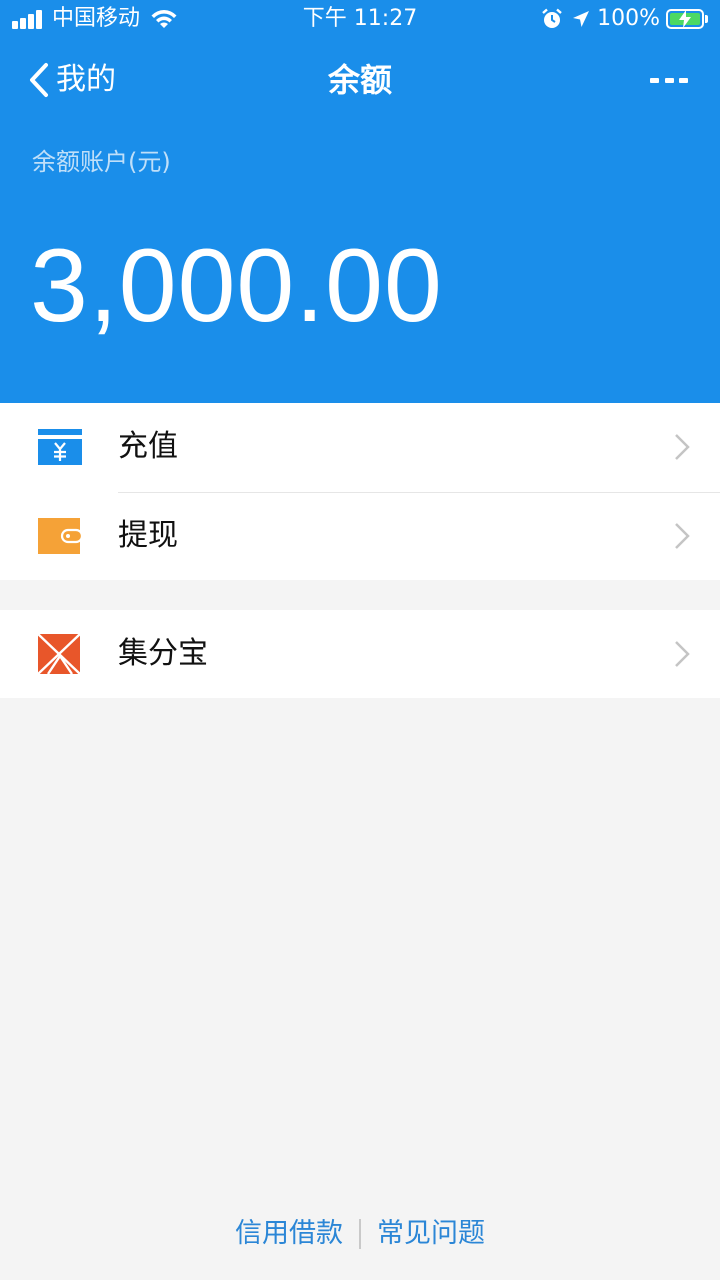 This screenshot has width=720, height=1280. Describe the element at coordinates (431, 1234) in the screenshot. I see `faq-link: 常见问题` at that location.